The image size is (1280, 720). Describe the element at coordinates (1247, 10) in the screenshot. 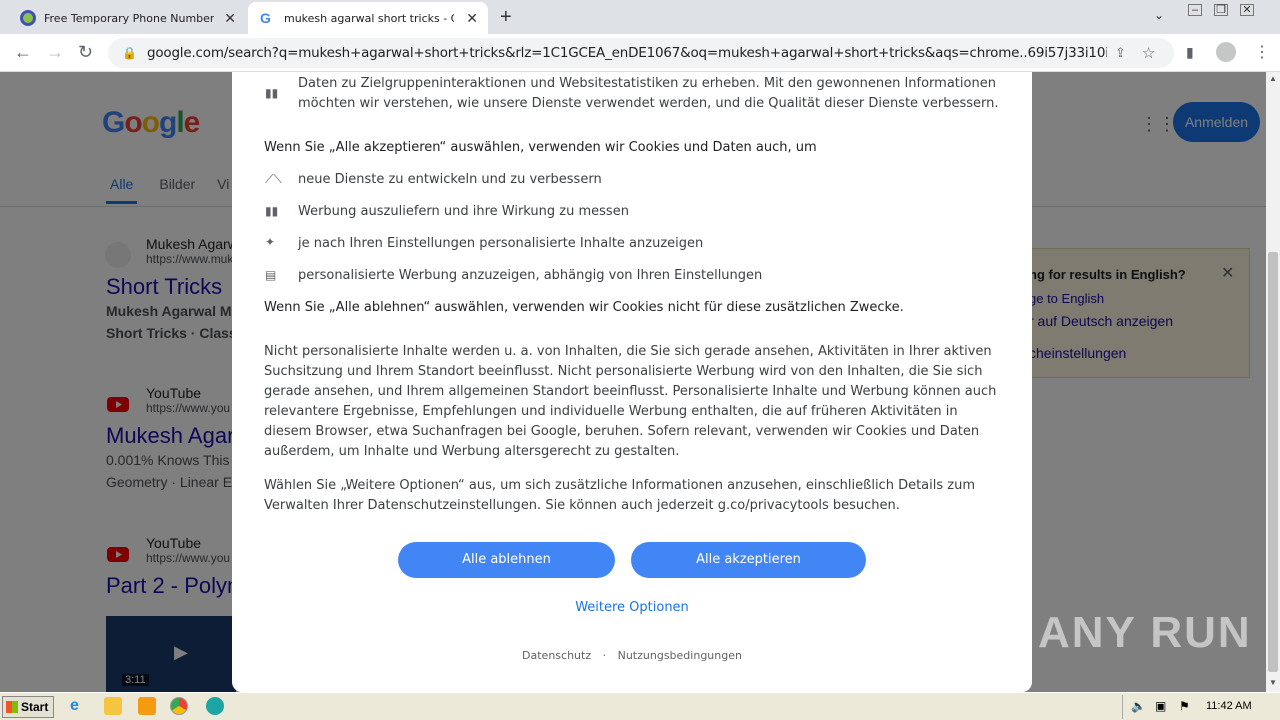

I see `close-window-icon: ✕` at that location.